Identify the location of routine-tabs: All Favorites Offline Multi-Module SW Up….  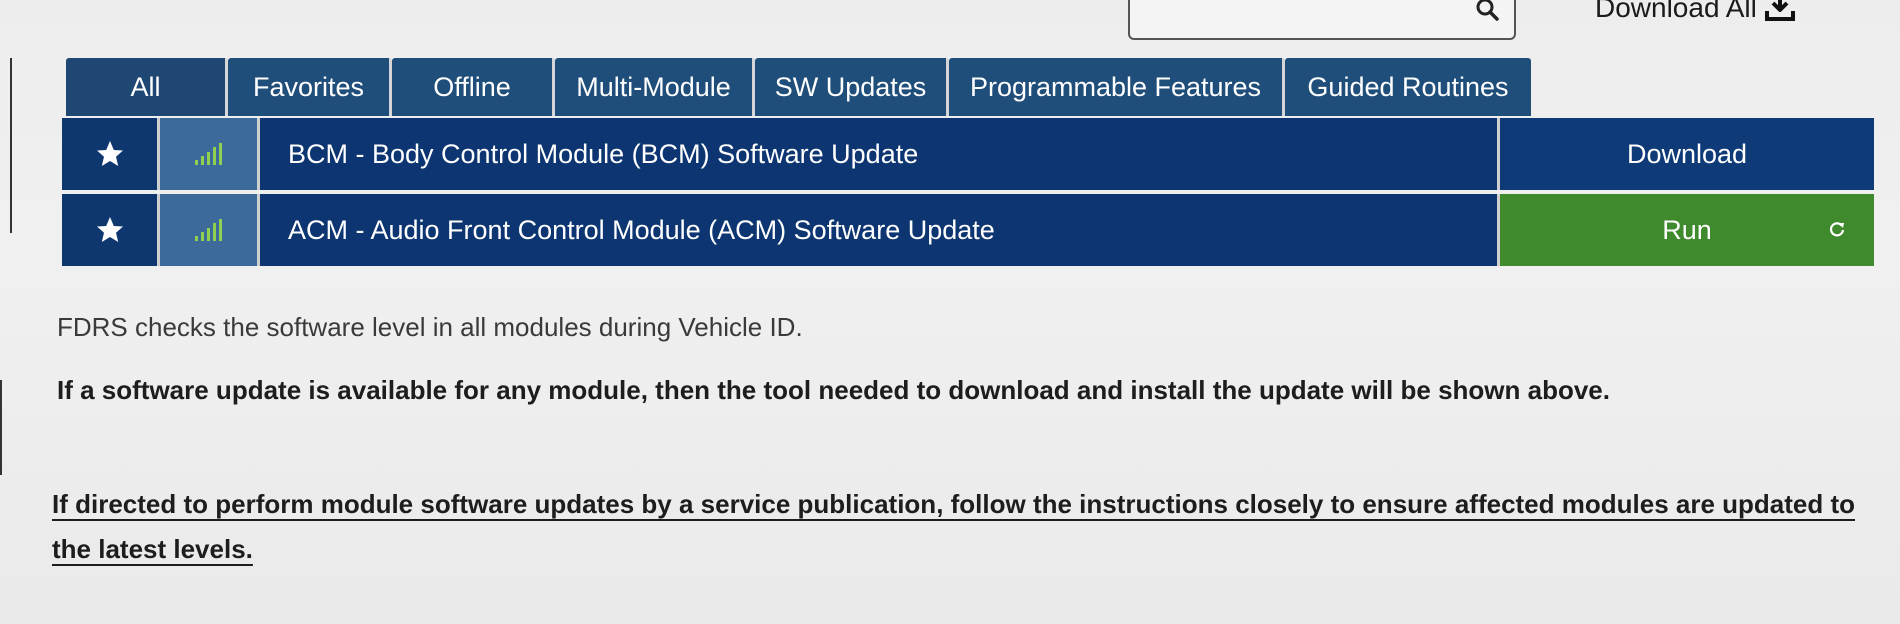
(798, 87).